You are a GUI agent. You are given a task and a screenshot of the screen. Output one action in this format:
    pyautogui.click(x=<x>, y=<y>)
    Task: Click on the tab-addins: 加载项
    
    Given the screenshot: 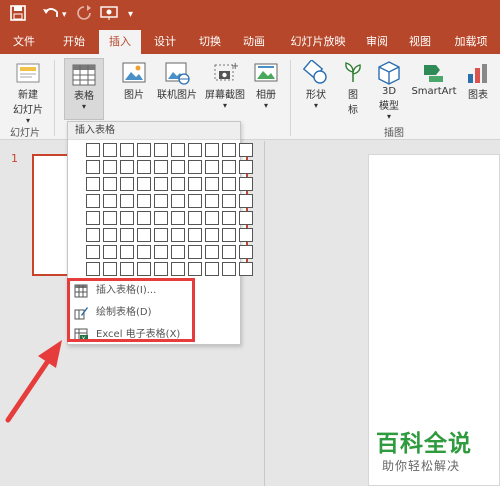 What is the action you would take?
    pyautogui.click(x=471, y=42)
    